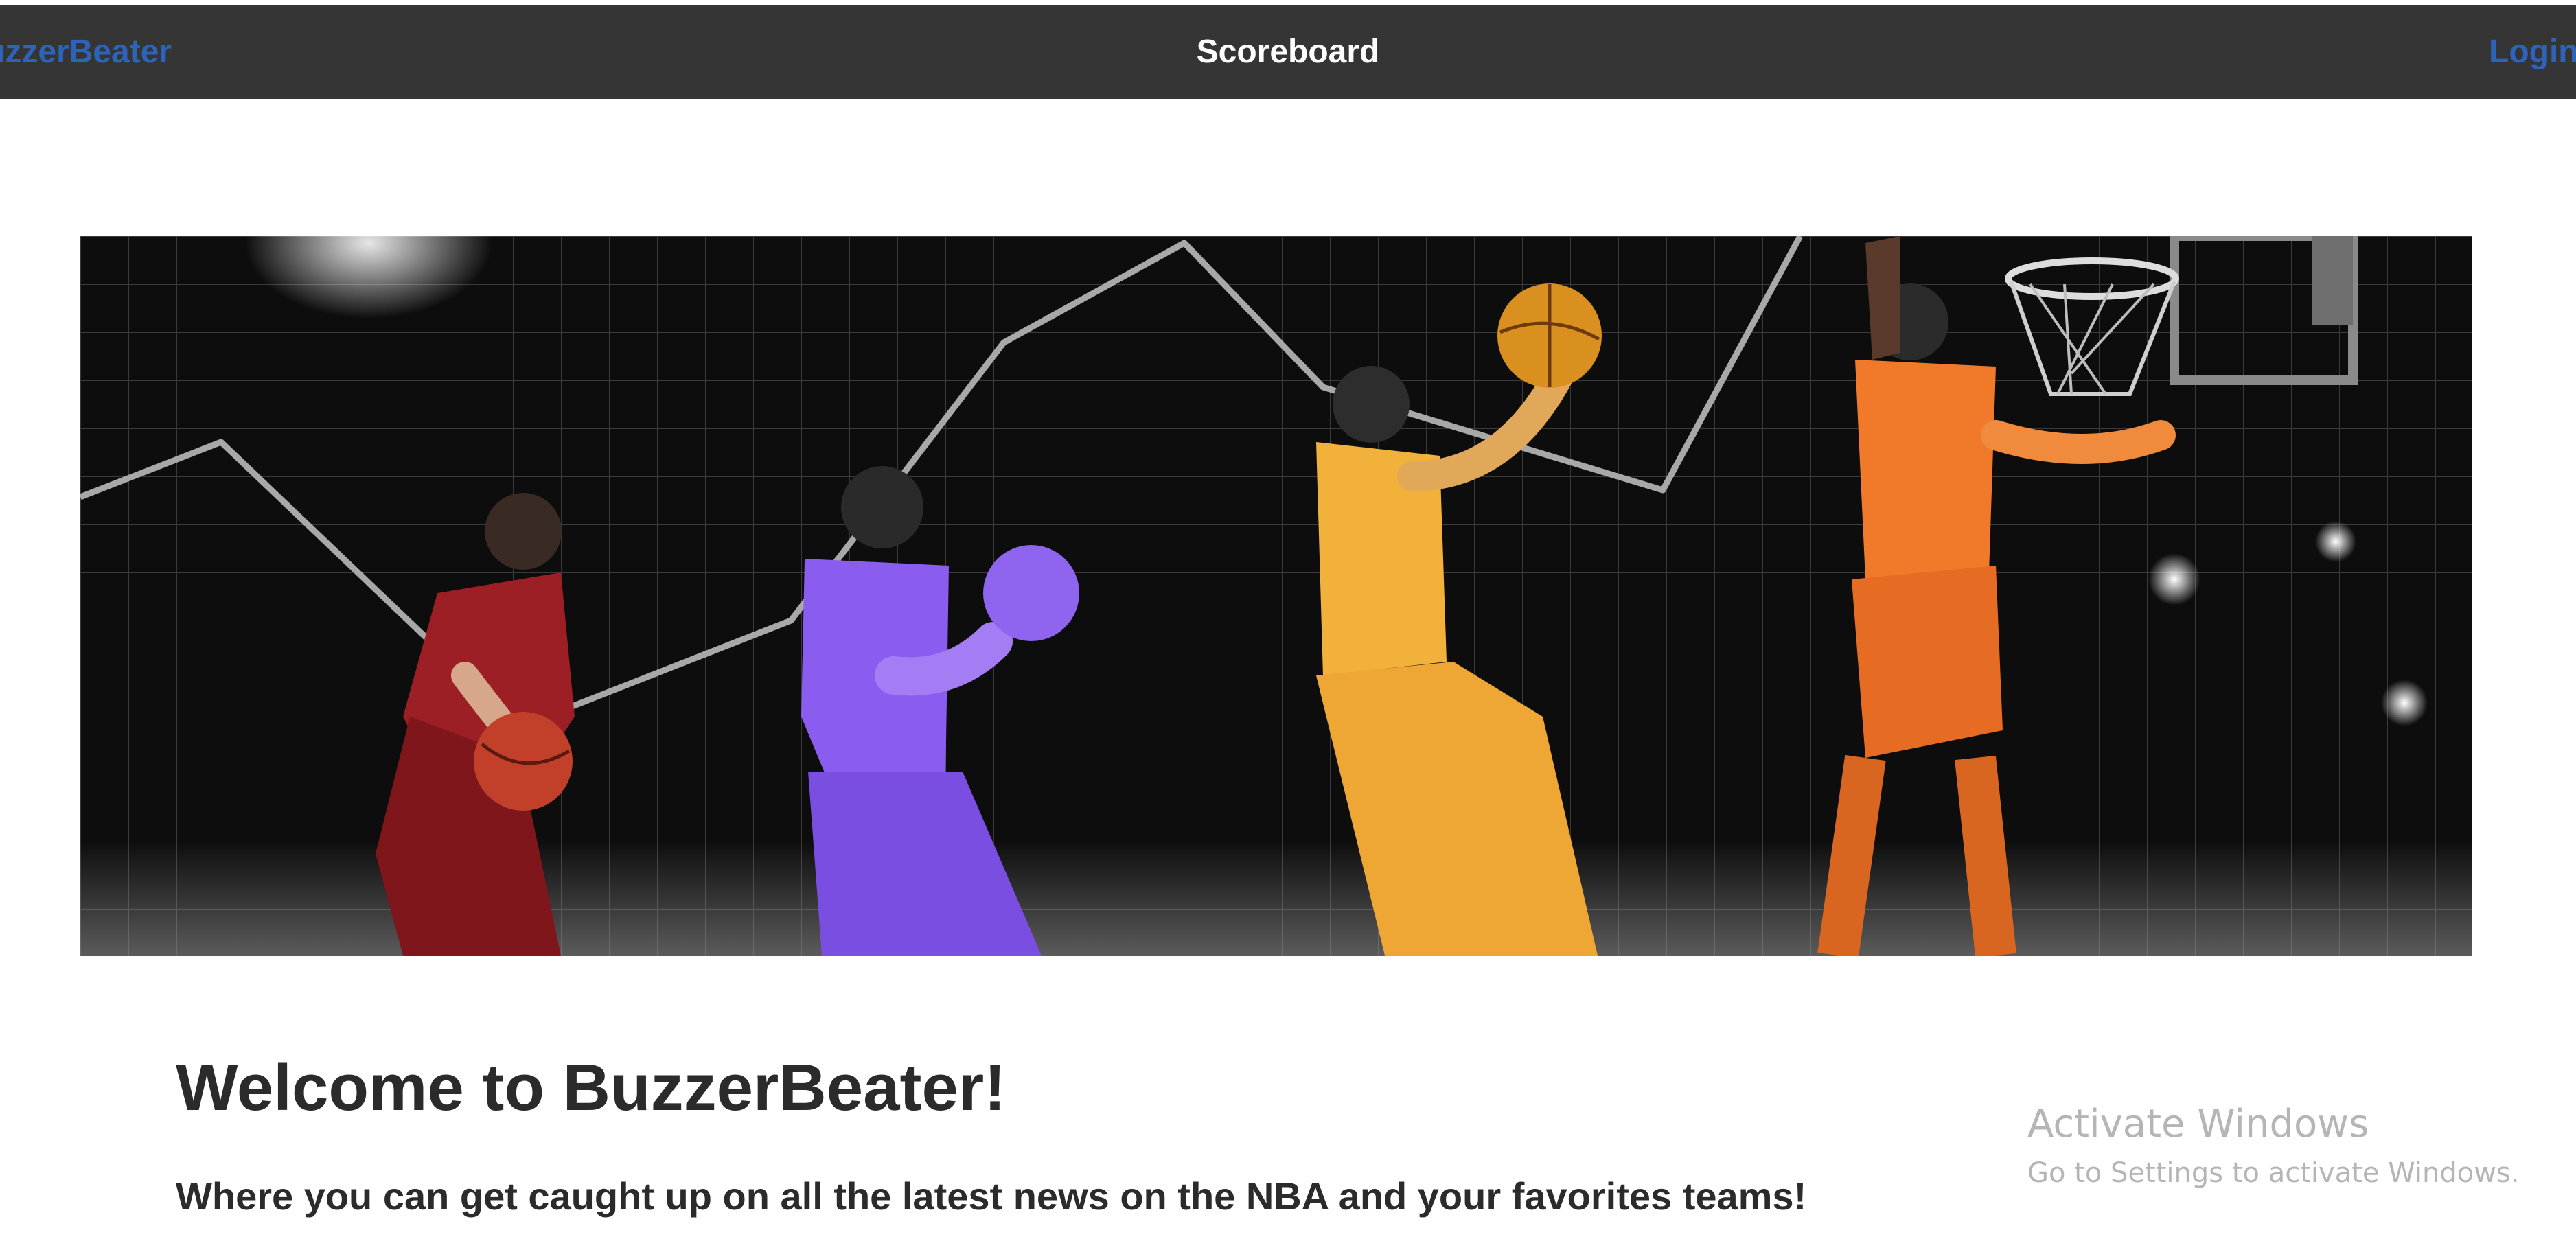  I want to click on navbar: uzzerBeater Scoreboard Login, so click(1288, 52).